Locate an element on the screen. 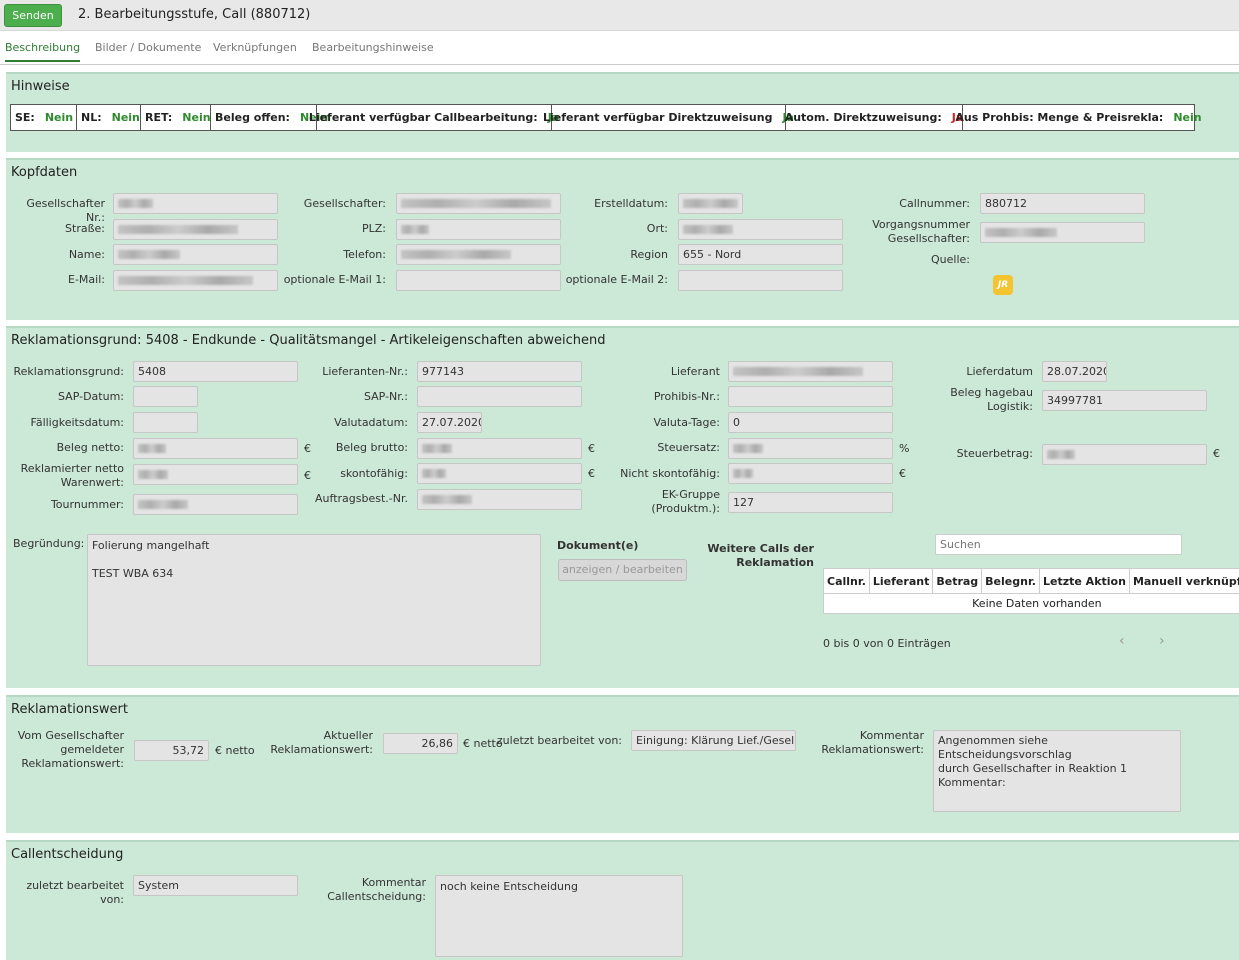  col-betrag: Betrag is located at coordinates (957, 581).